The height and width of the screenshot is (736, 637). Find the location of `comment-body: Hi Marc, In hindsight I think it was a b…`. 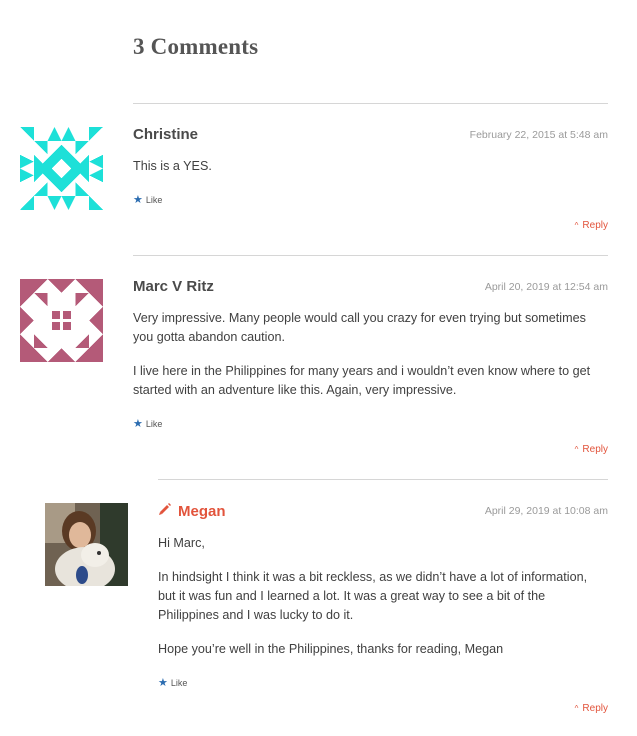

comment-body: Hi Marc, In hindsight I think it was a b… is located at coordinates (383, 604).